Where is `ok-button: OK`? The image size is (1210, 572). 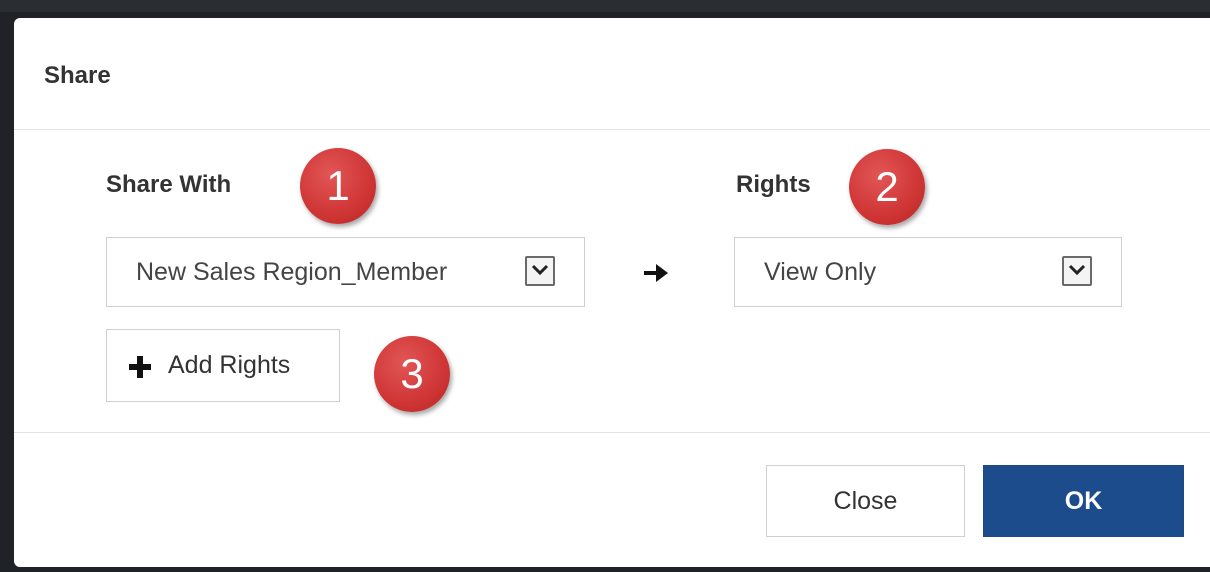
ok-button: OK is located at coordinates (1083, 501).